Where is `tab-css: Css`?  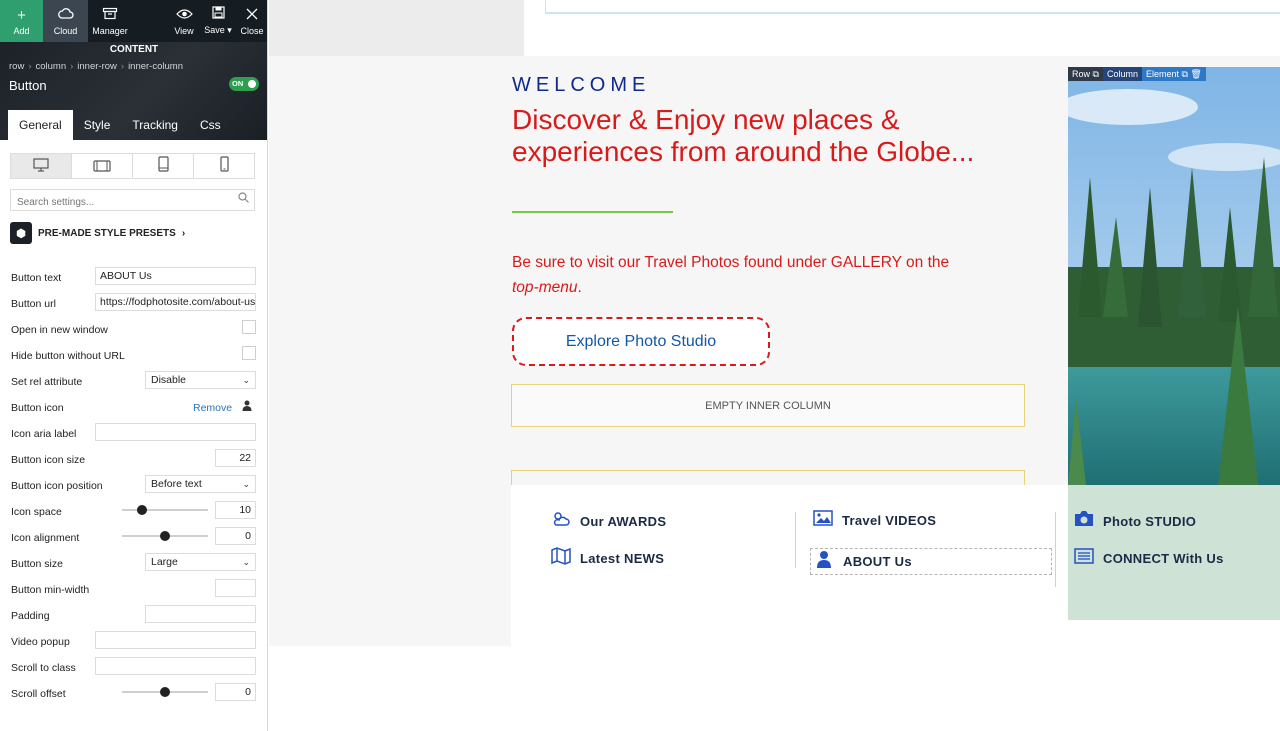
tab-css: Css is located at coordinates (210, 125).